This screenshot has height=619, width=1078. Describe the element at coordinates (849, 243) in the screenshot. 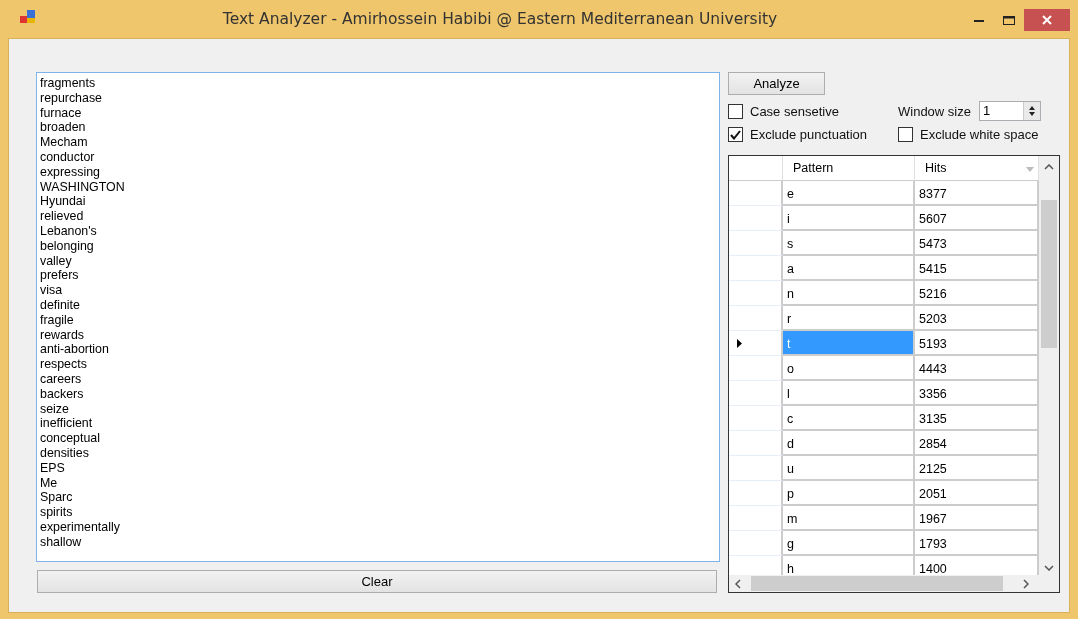

I see `table-cell: s` at that location.